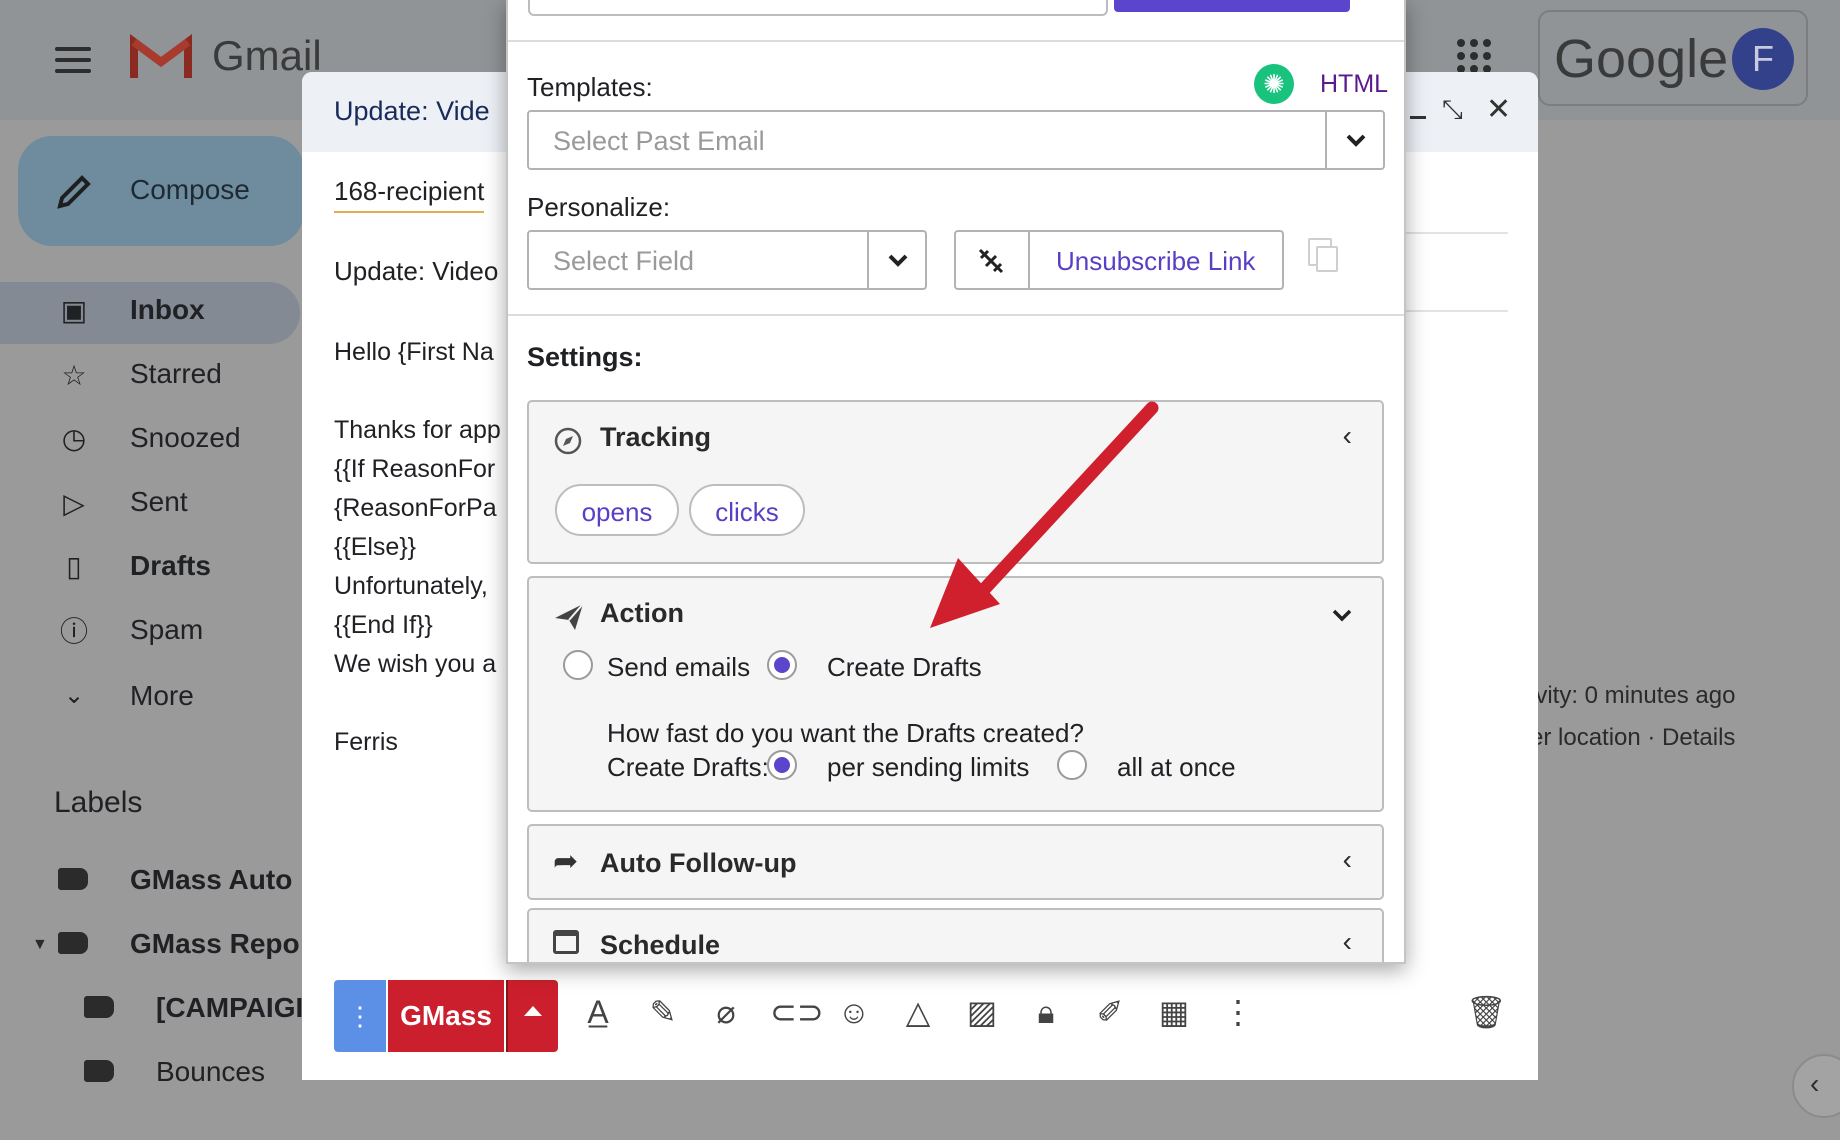 The height and width of the screenshot is (1140, 1840). I want to click on clock-icon: ◷, so click(74, 438).